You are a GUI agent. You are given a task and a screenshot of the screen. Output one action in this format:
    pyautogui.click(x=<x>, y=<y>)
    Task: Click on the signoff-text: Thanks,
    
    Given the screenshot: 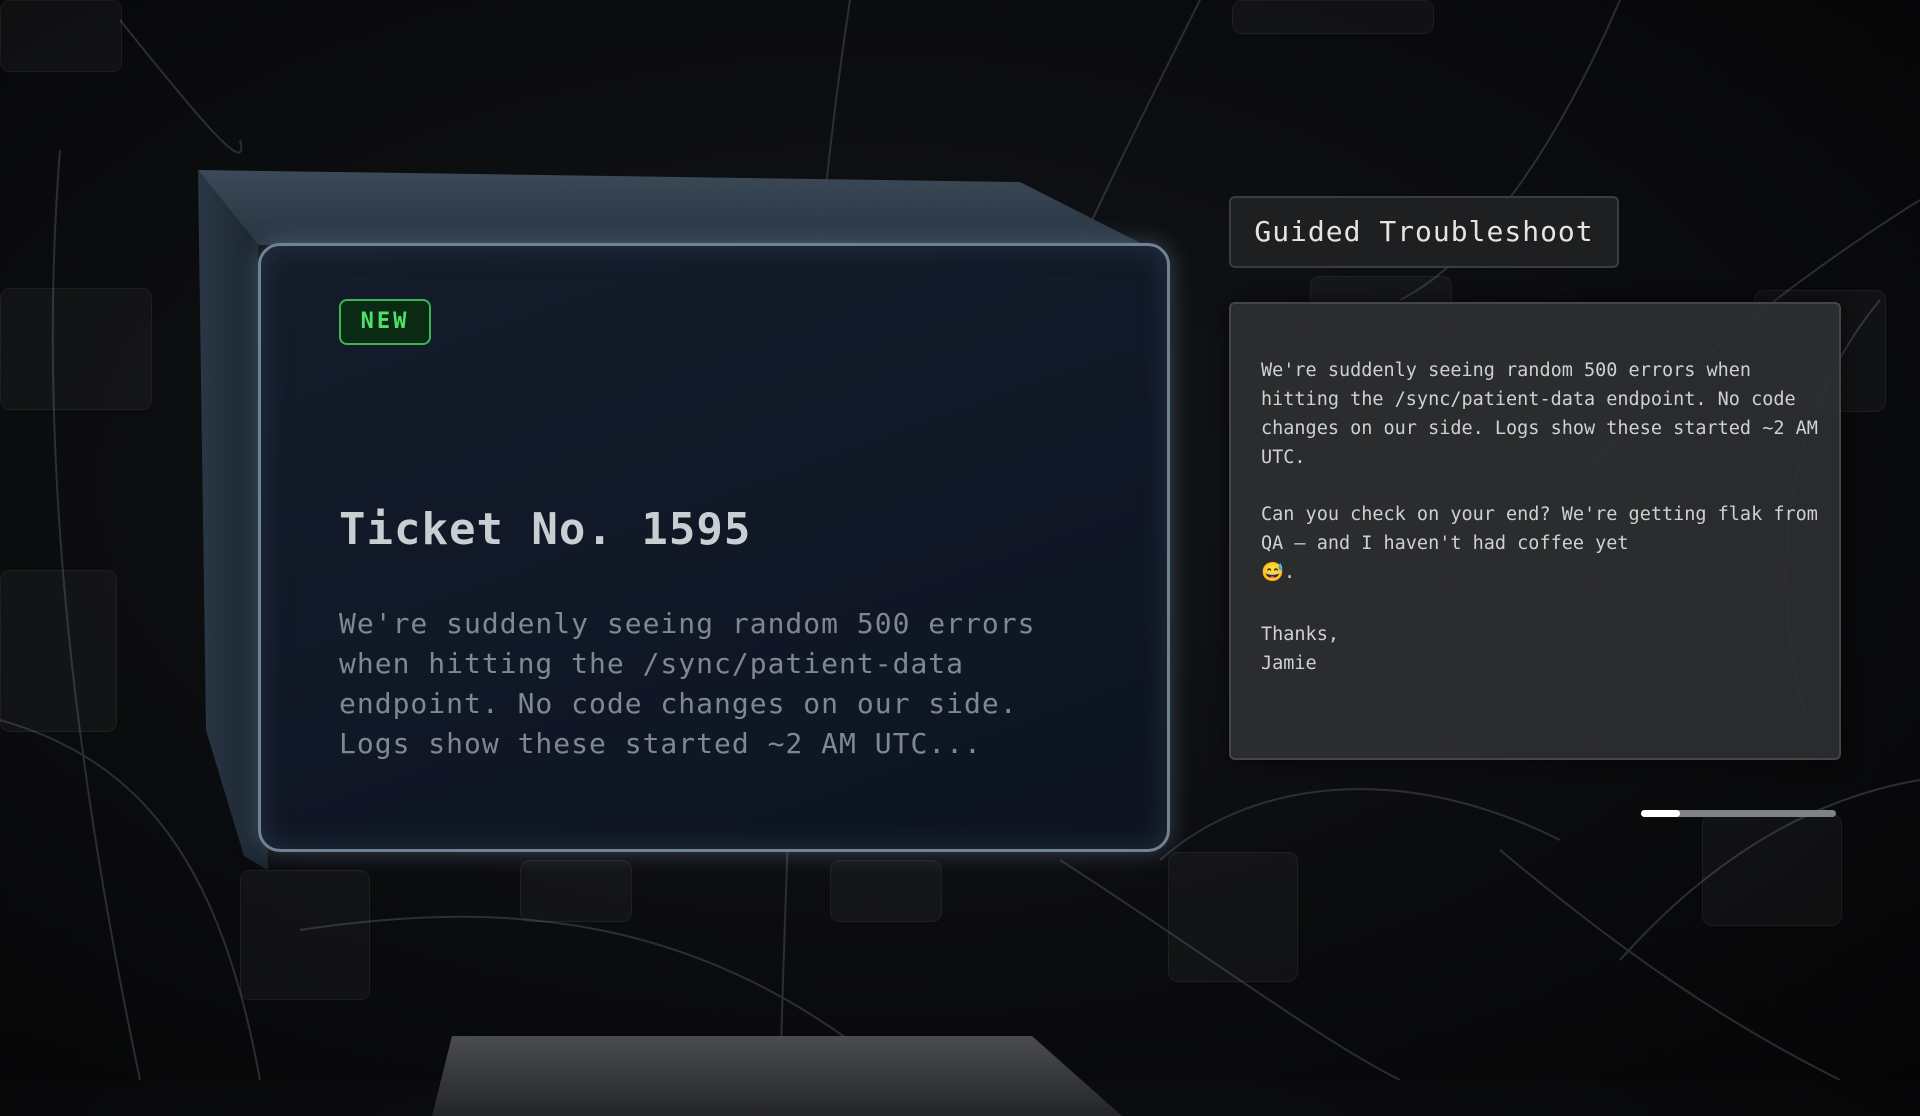 What is the action you would take?
    pyautogui.click(x=1300, y=634)
    